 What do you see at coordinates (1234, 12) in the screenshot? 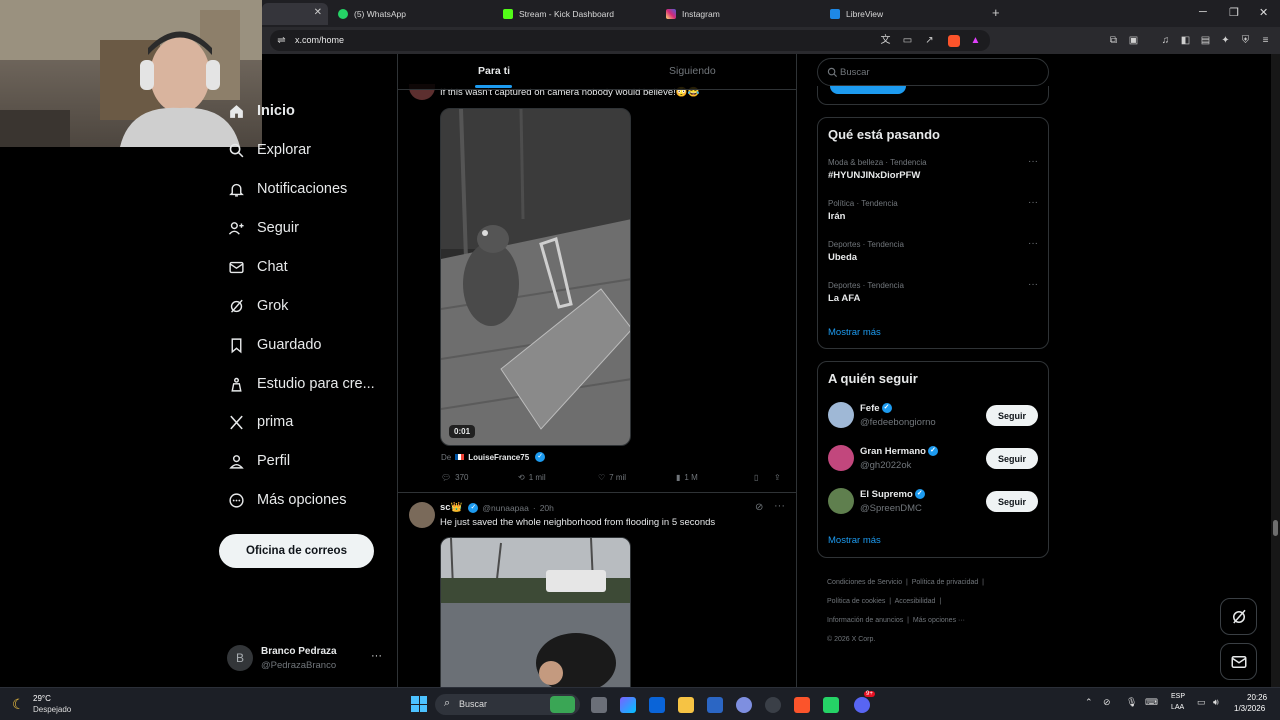
I see `restore-button: ❐` at bounding box center [1234, 12].